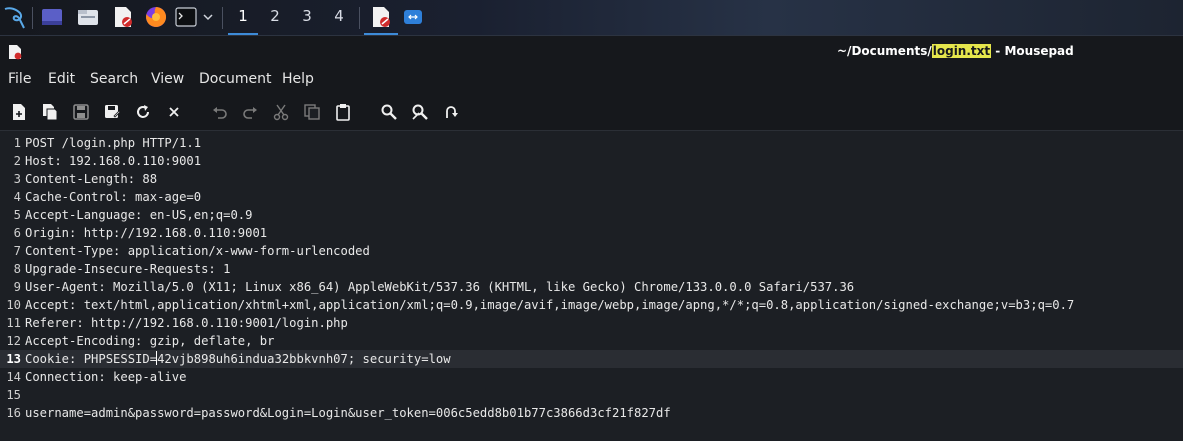 The width and height of the screenshot is (1183, 441). I want to click on editor-line: 8 Upgrade-Insecure-Requests: 1, so click(591, 269).